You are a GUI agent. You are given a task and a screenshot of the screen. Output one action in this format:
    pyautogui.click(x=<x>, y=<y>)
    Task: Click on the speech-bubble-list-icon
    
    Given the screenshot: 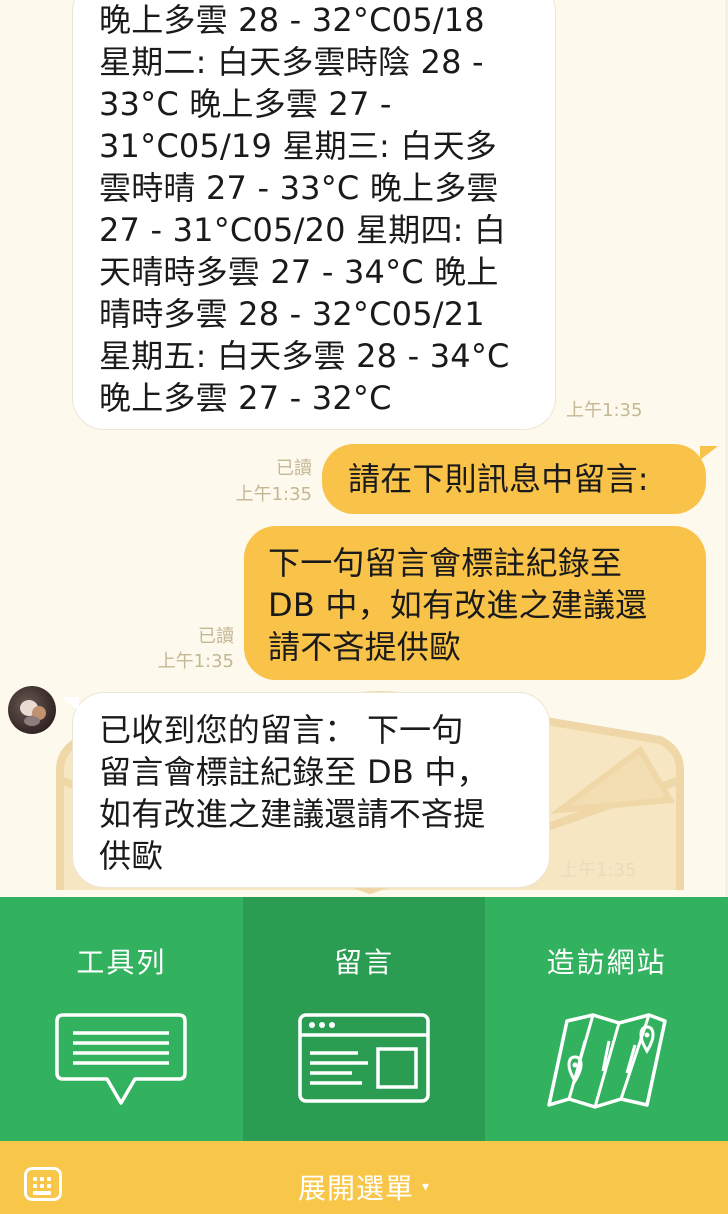 What is the action you would take?
    pyautogui.click(x=121, y=1059)
    